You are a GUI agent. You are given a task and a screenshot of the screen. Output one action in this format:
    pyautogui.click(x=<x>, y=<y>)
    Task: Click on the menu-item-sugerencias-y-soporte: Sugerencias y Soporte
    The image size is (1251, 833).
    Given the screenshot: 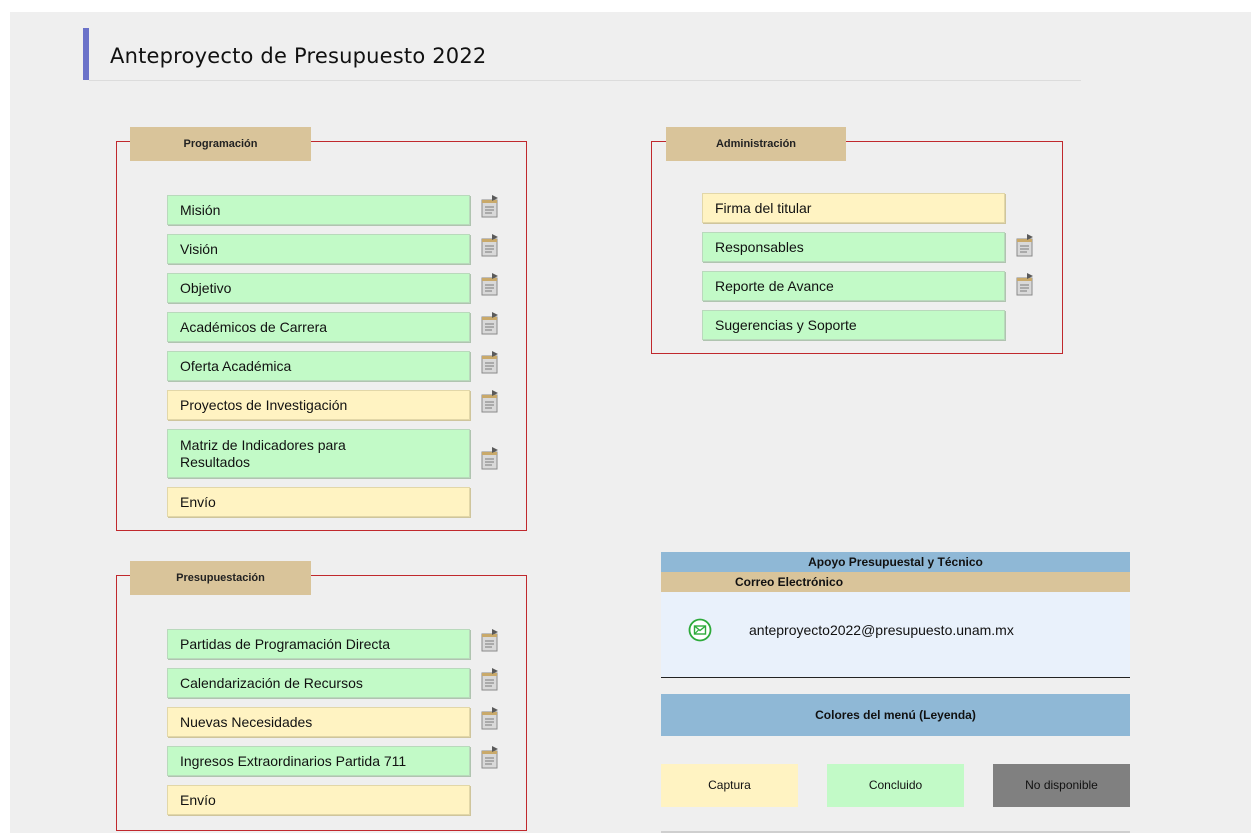 What is the action you would take?
    pyautogui.click(x=853, y=325)
    